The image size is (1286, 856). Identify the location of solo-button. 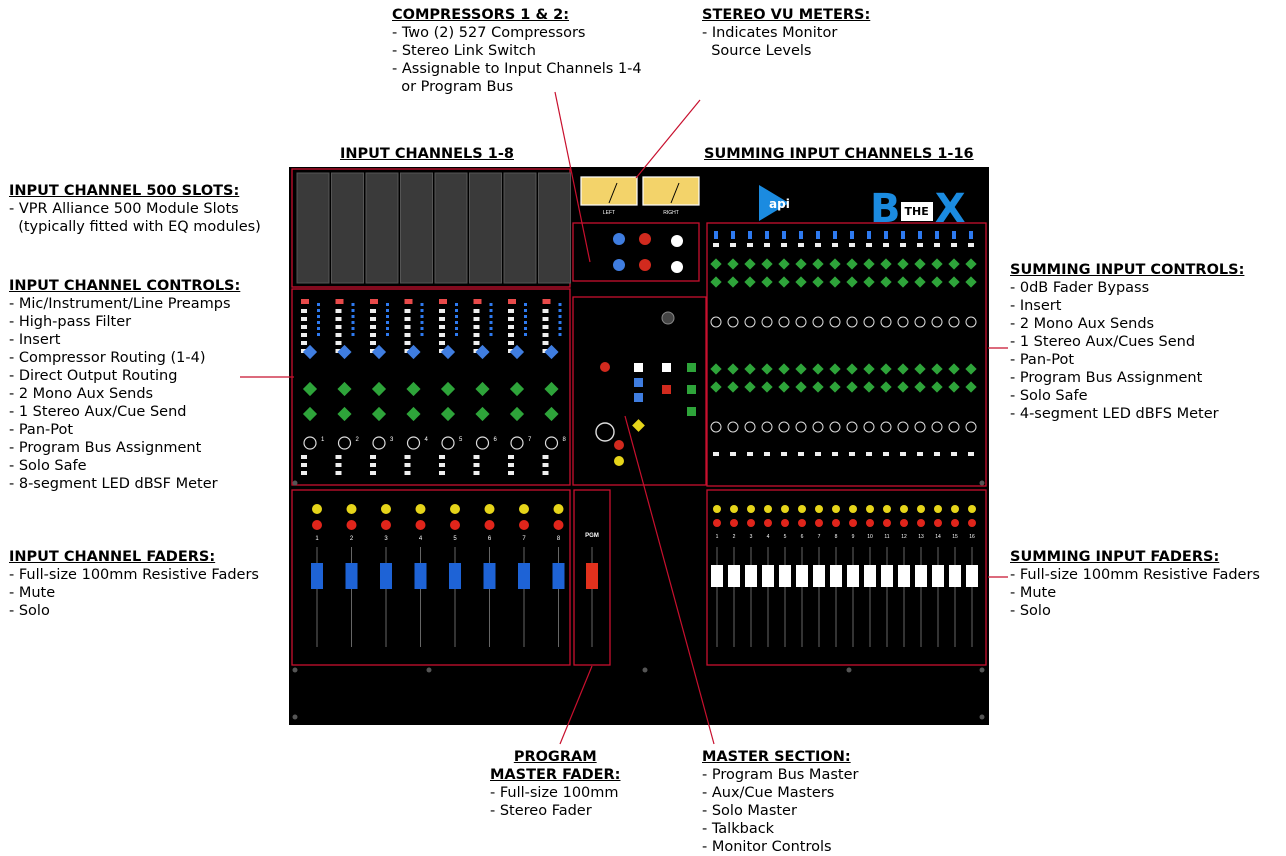
(351, 509).